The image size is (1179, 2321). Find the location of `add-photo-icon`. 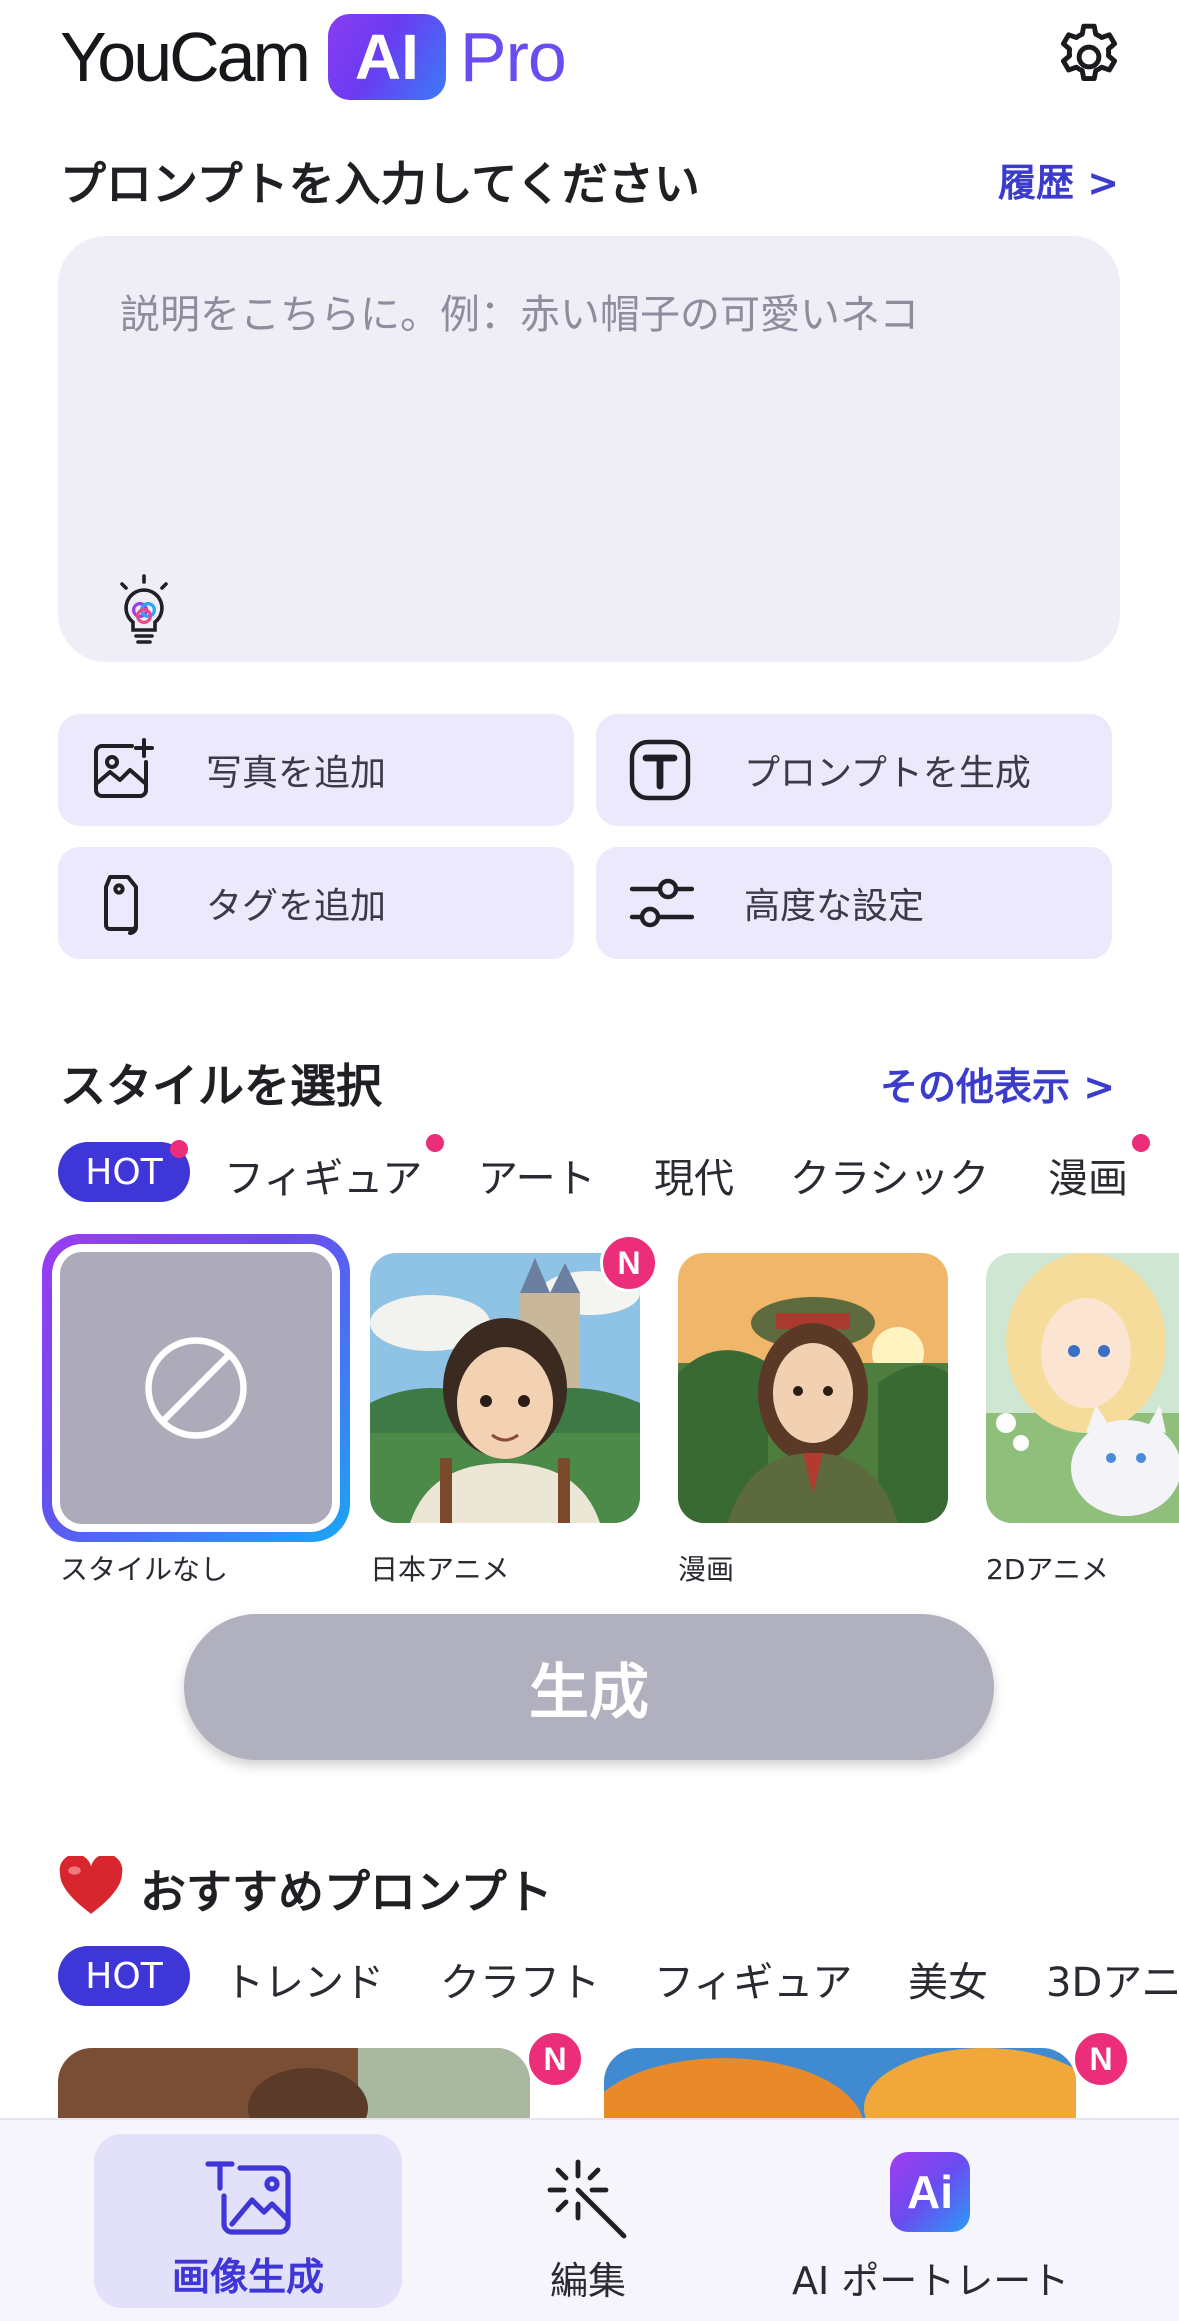

add-photo-icon is located at coordinates (124, 768).